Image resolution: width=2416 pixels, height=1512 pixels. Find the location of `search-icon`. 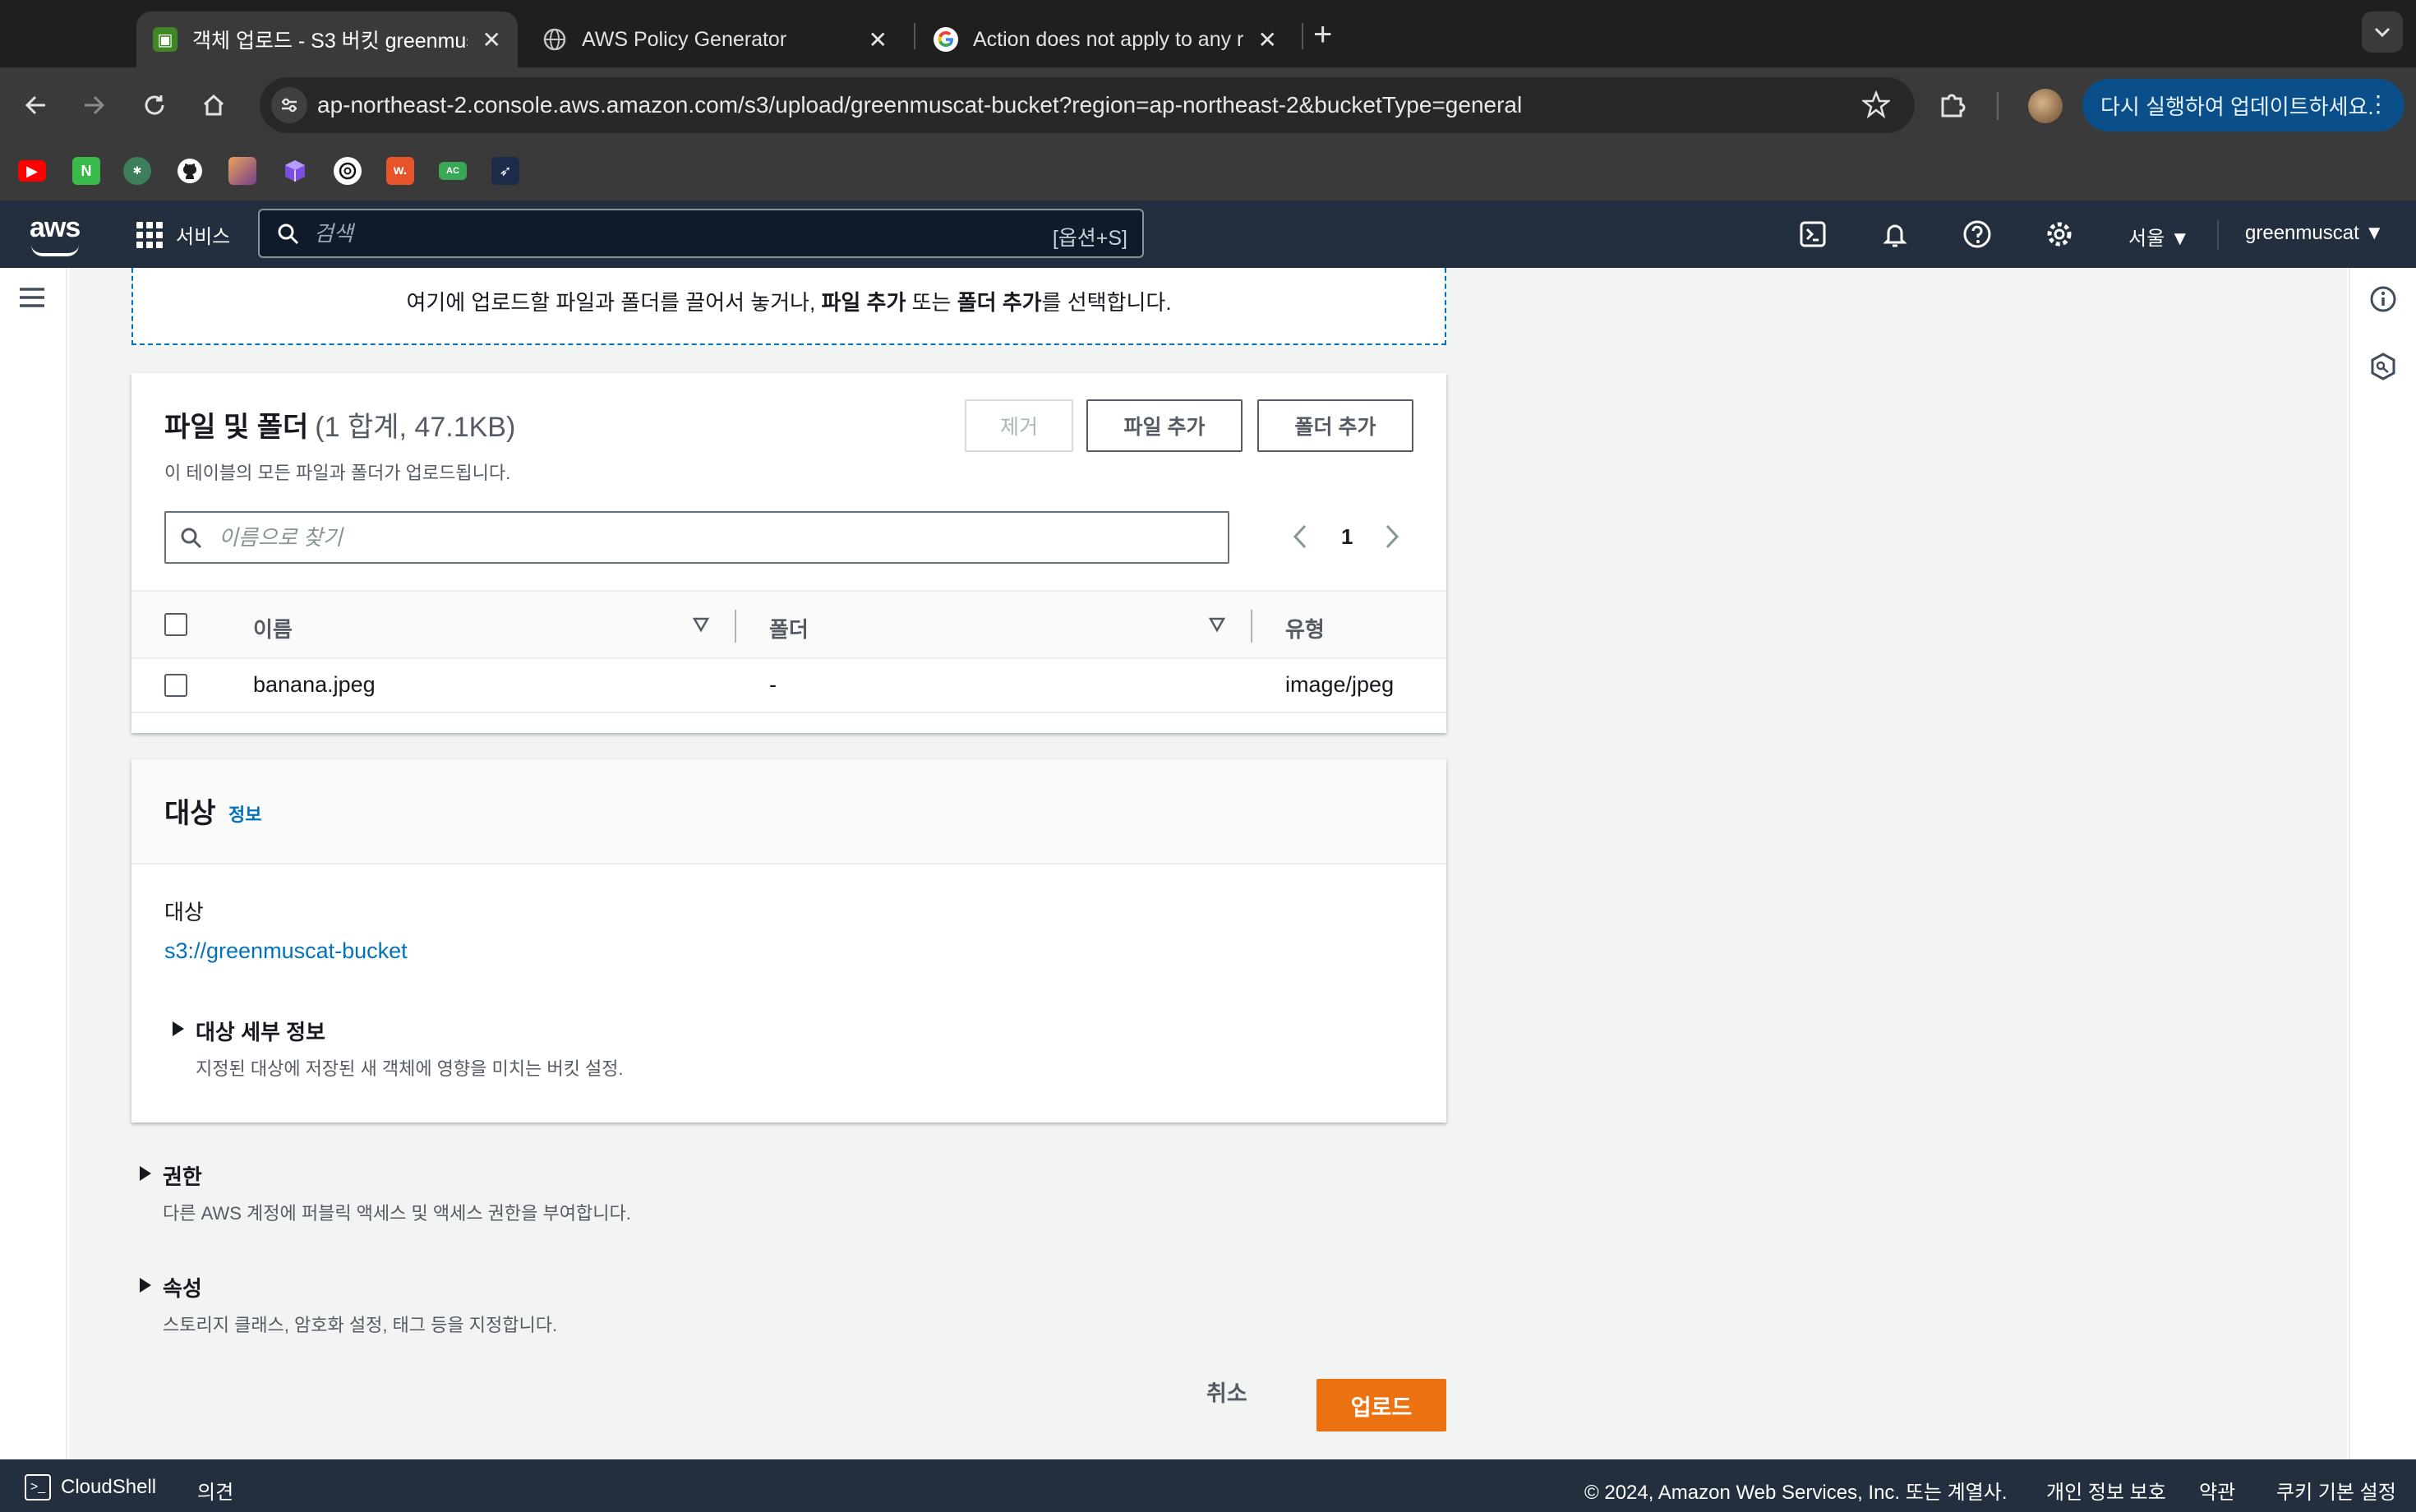

search-icon is located at coordinates (192, 540).